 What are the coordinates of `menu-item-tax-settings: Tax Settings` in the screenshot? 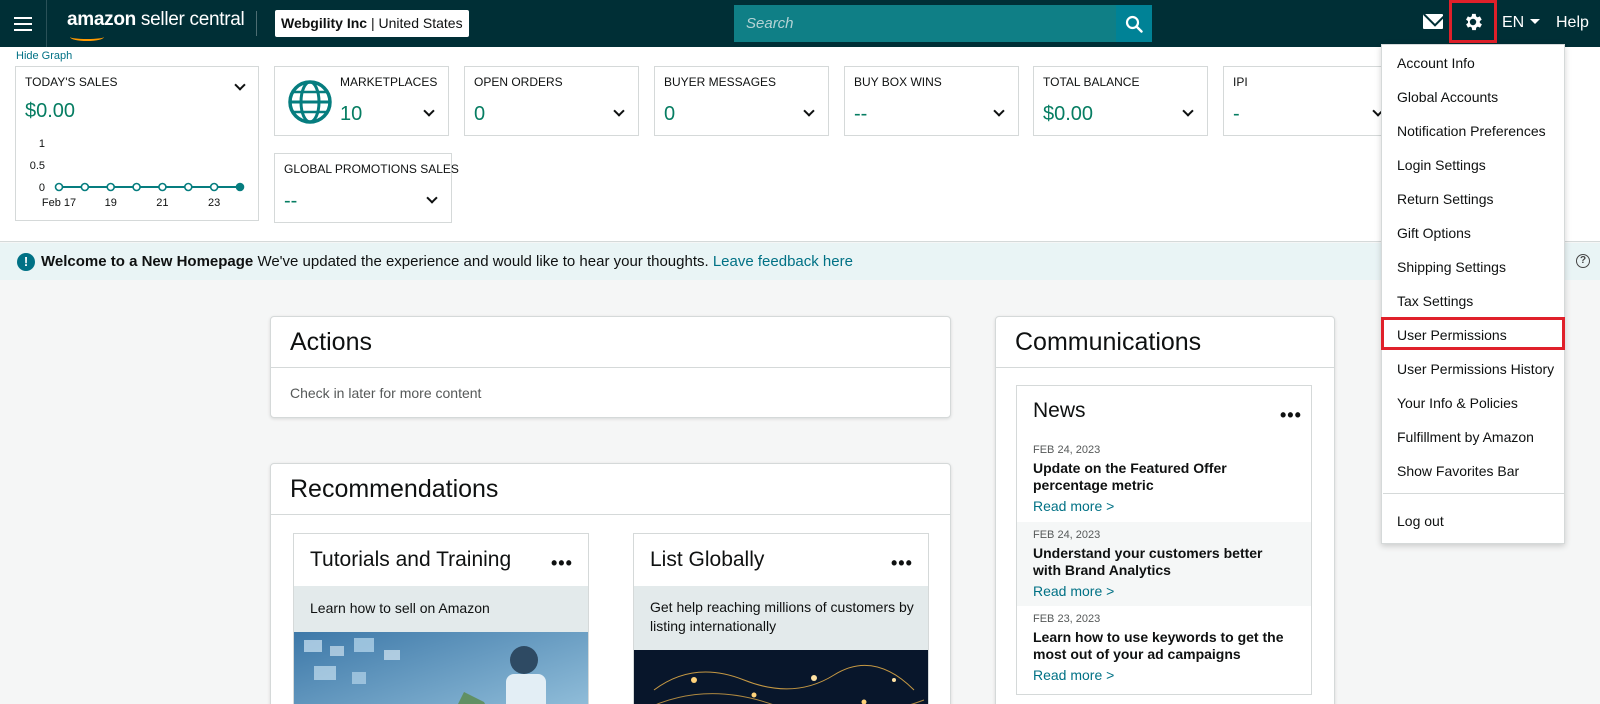 It's located at (1435, 301).